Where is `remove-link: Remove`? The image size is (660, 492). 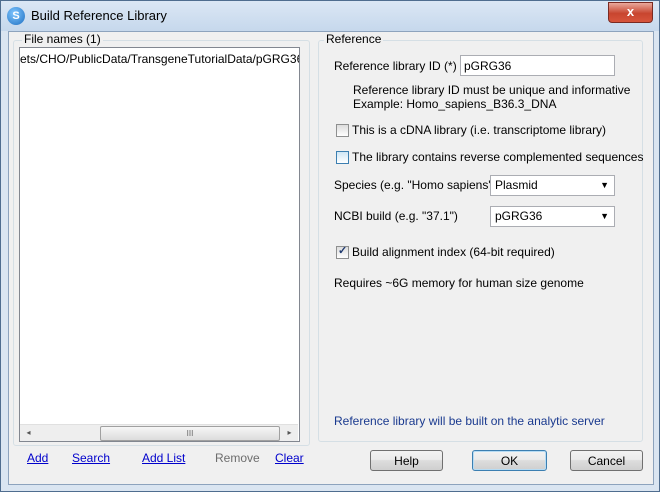 remove-link: Remove is located at coordinates (237, 458).